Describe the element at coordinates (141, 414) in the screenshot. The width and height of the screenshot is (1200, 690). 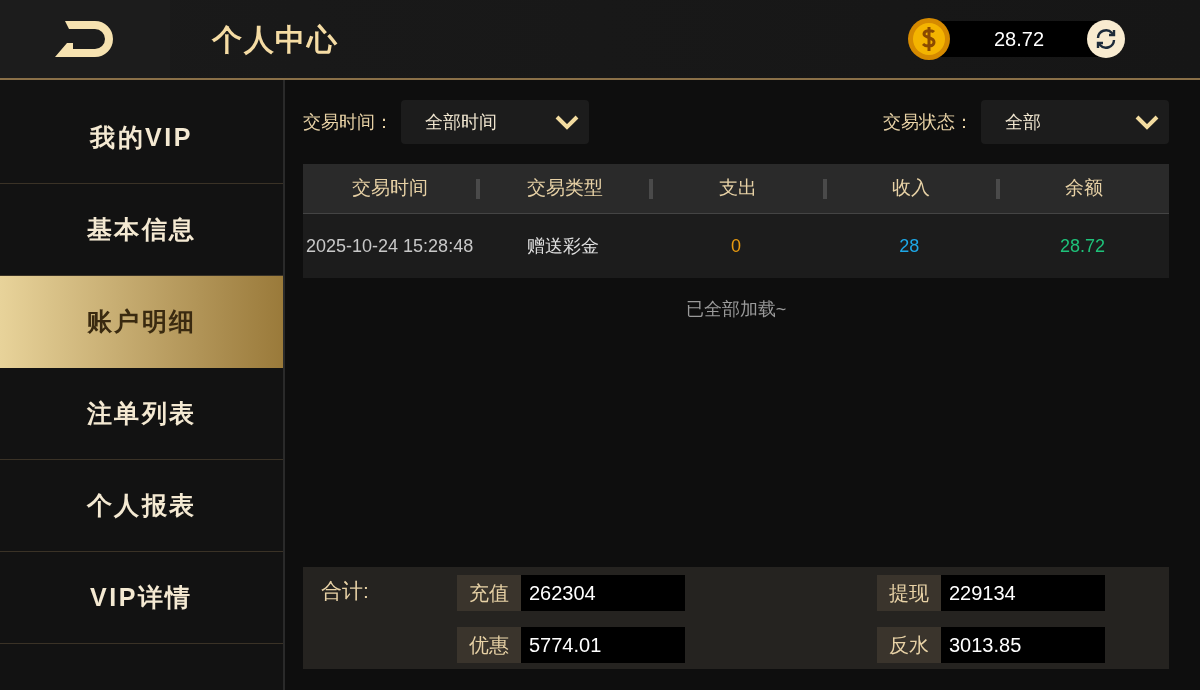
I see `sidebar-item: 注单列表` at that location.